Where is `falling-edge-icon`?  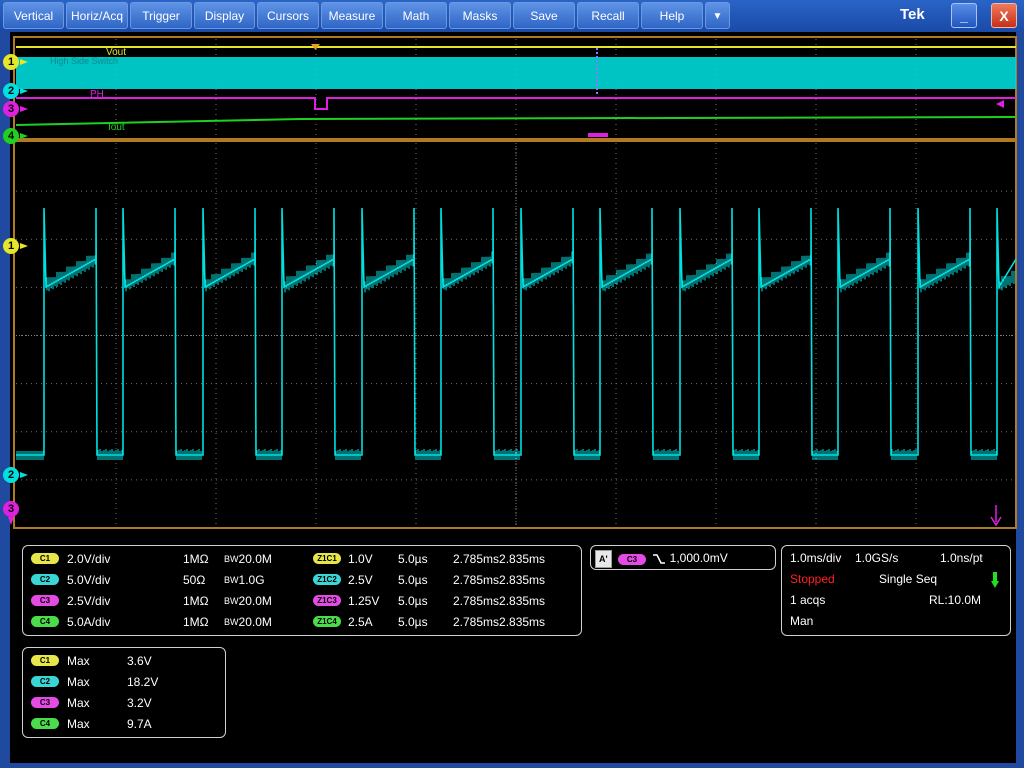 falling-edge-icon is located at coordinates (659, 559).